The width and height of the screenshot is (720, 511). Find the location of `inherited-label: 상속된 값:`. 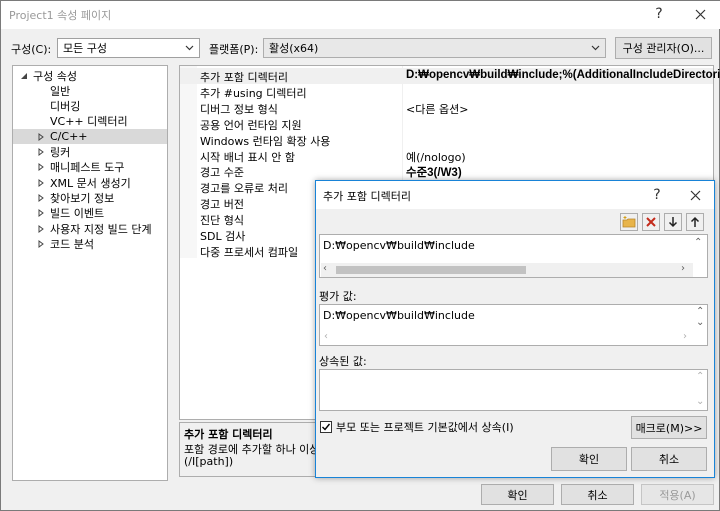

inherited-label: 상속된 값: is located at coordinates (343, 361).